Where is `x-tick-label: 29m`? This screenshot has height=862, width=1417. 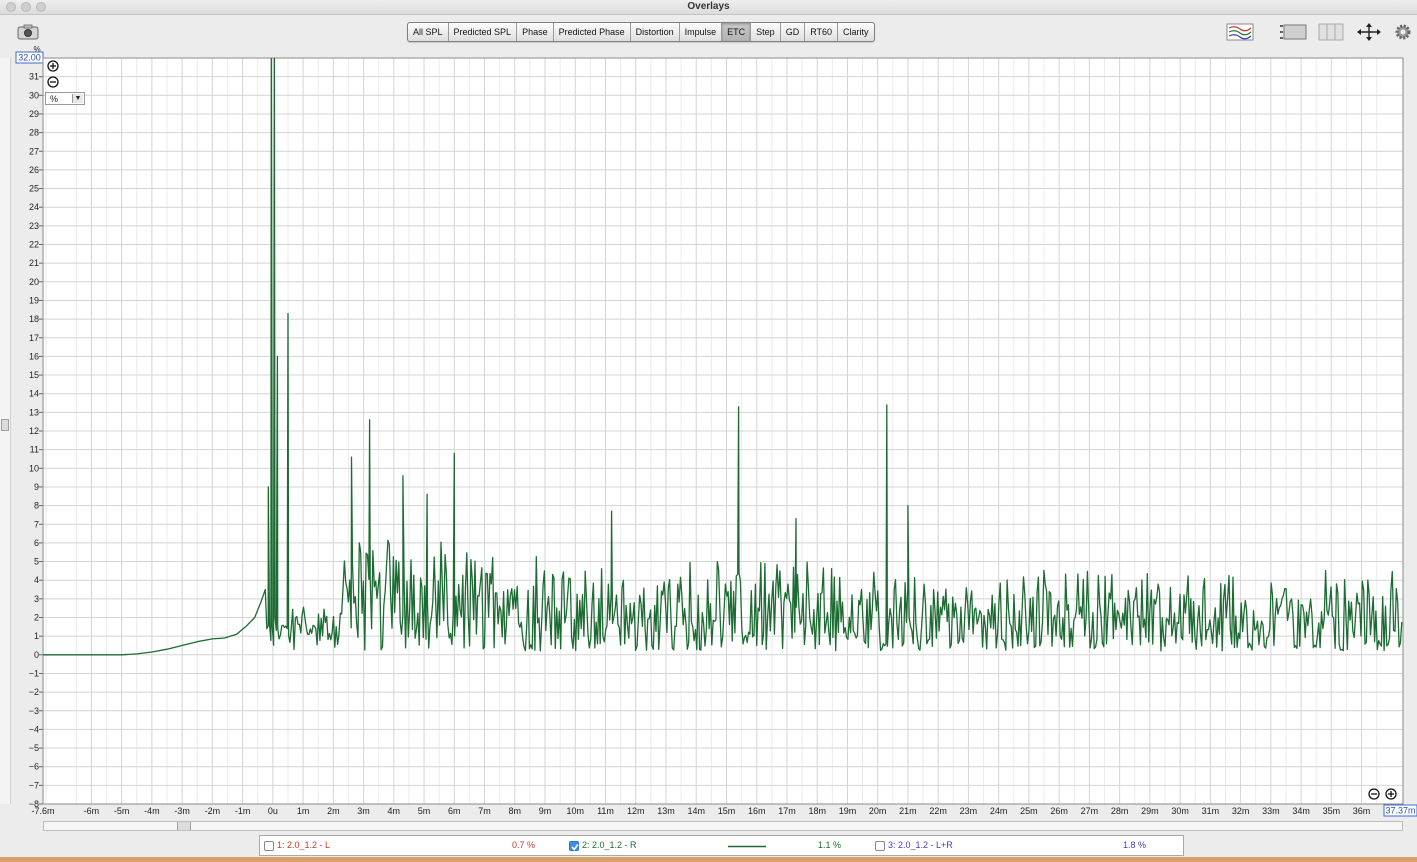 x-tick-label: 29m is located at coordinates (1150, 811).